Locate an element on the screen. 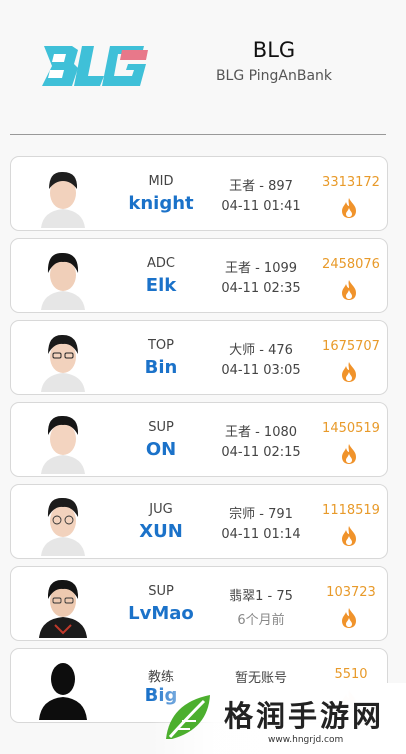  player-rank: 大师 - 476 is located at coordinates (261, 350).